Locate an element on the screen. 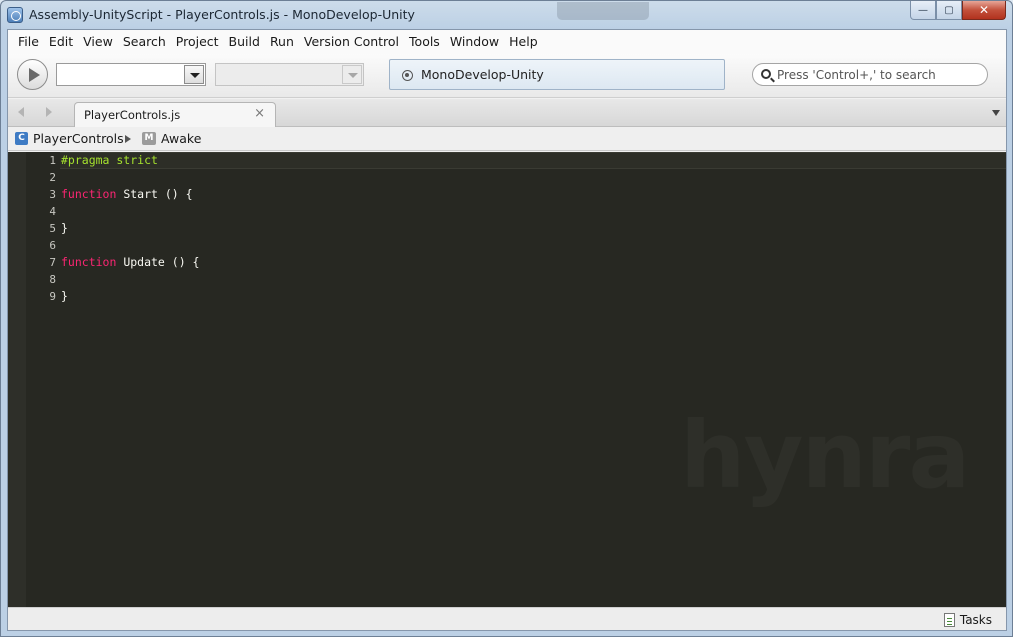 The height and width of the screenshot is (637, 1013). play-icon is located at coordinates (34, 75).